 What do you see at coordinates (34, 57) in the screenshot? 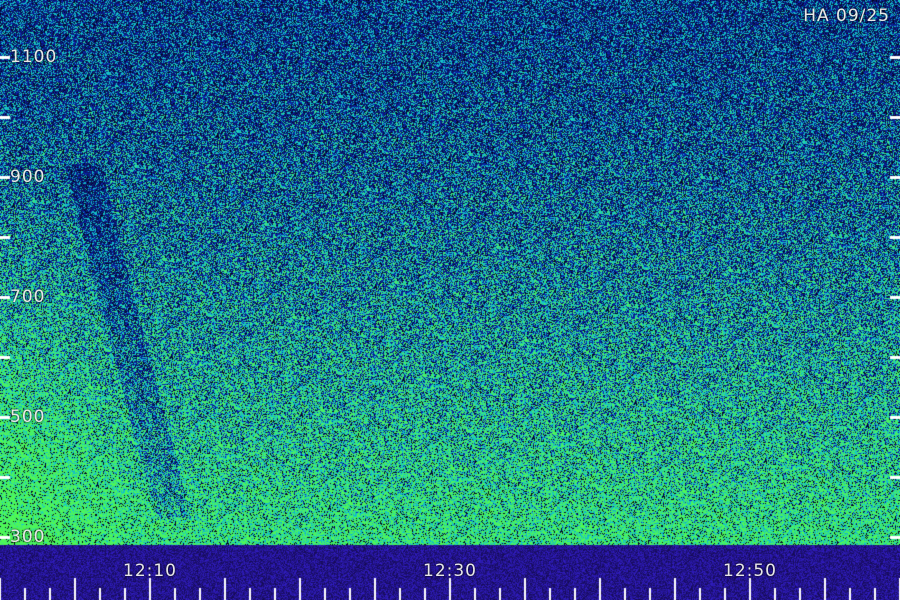
I see `y-tick-label: 1100` at bounding box center [34, 57].